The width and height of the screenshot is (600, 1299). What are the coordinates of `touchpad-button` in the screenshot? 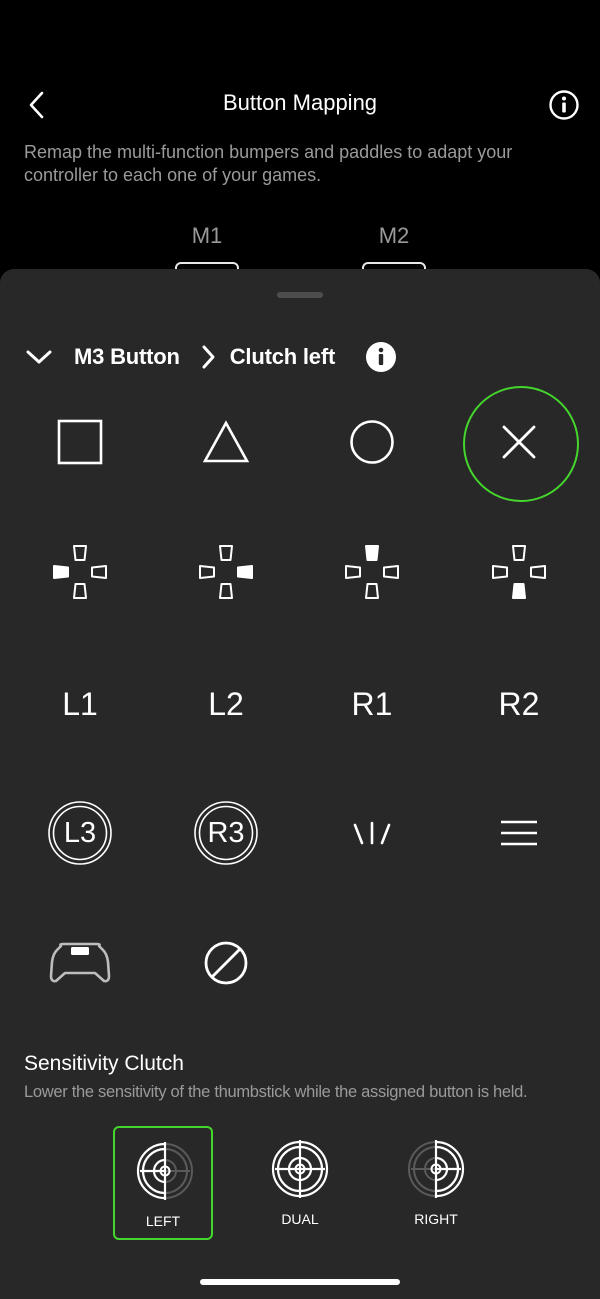 It's located at (80, 963).